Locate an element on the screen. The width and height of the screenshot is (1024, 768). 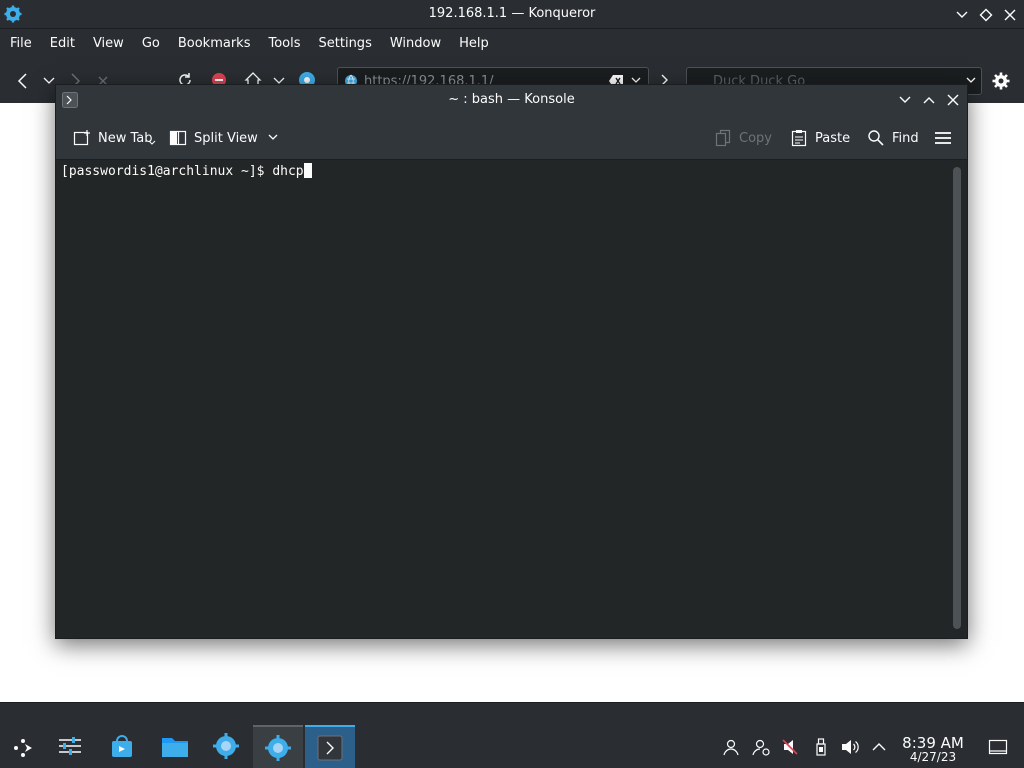
application-launcher-icon is located at coordinates (23, 748).